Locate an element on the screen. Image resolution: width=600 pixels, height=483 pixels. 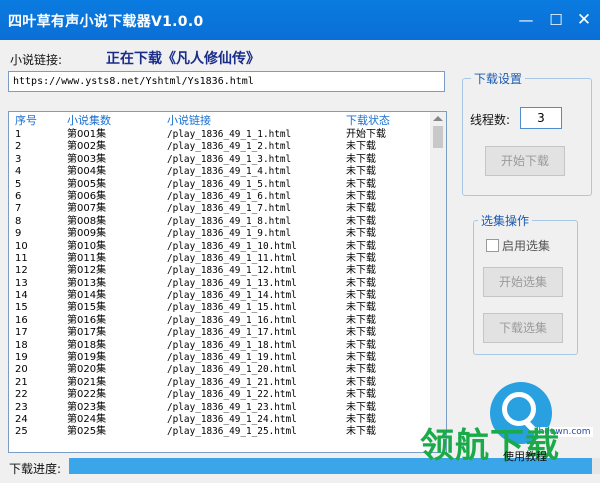
scroll-up-icon is located at coordinates (438, 118).